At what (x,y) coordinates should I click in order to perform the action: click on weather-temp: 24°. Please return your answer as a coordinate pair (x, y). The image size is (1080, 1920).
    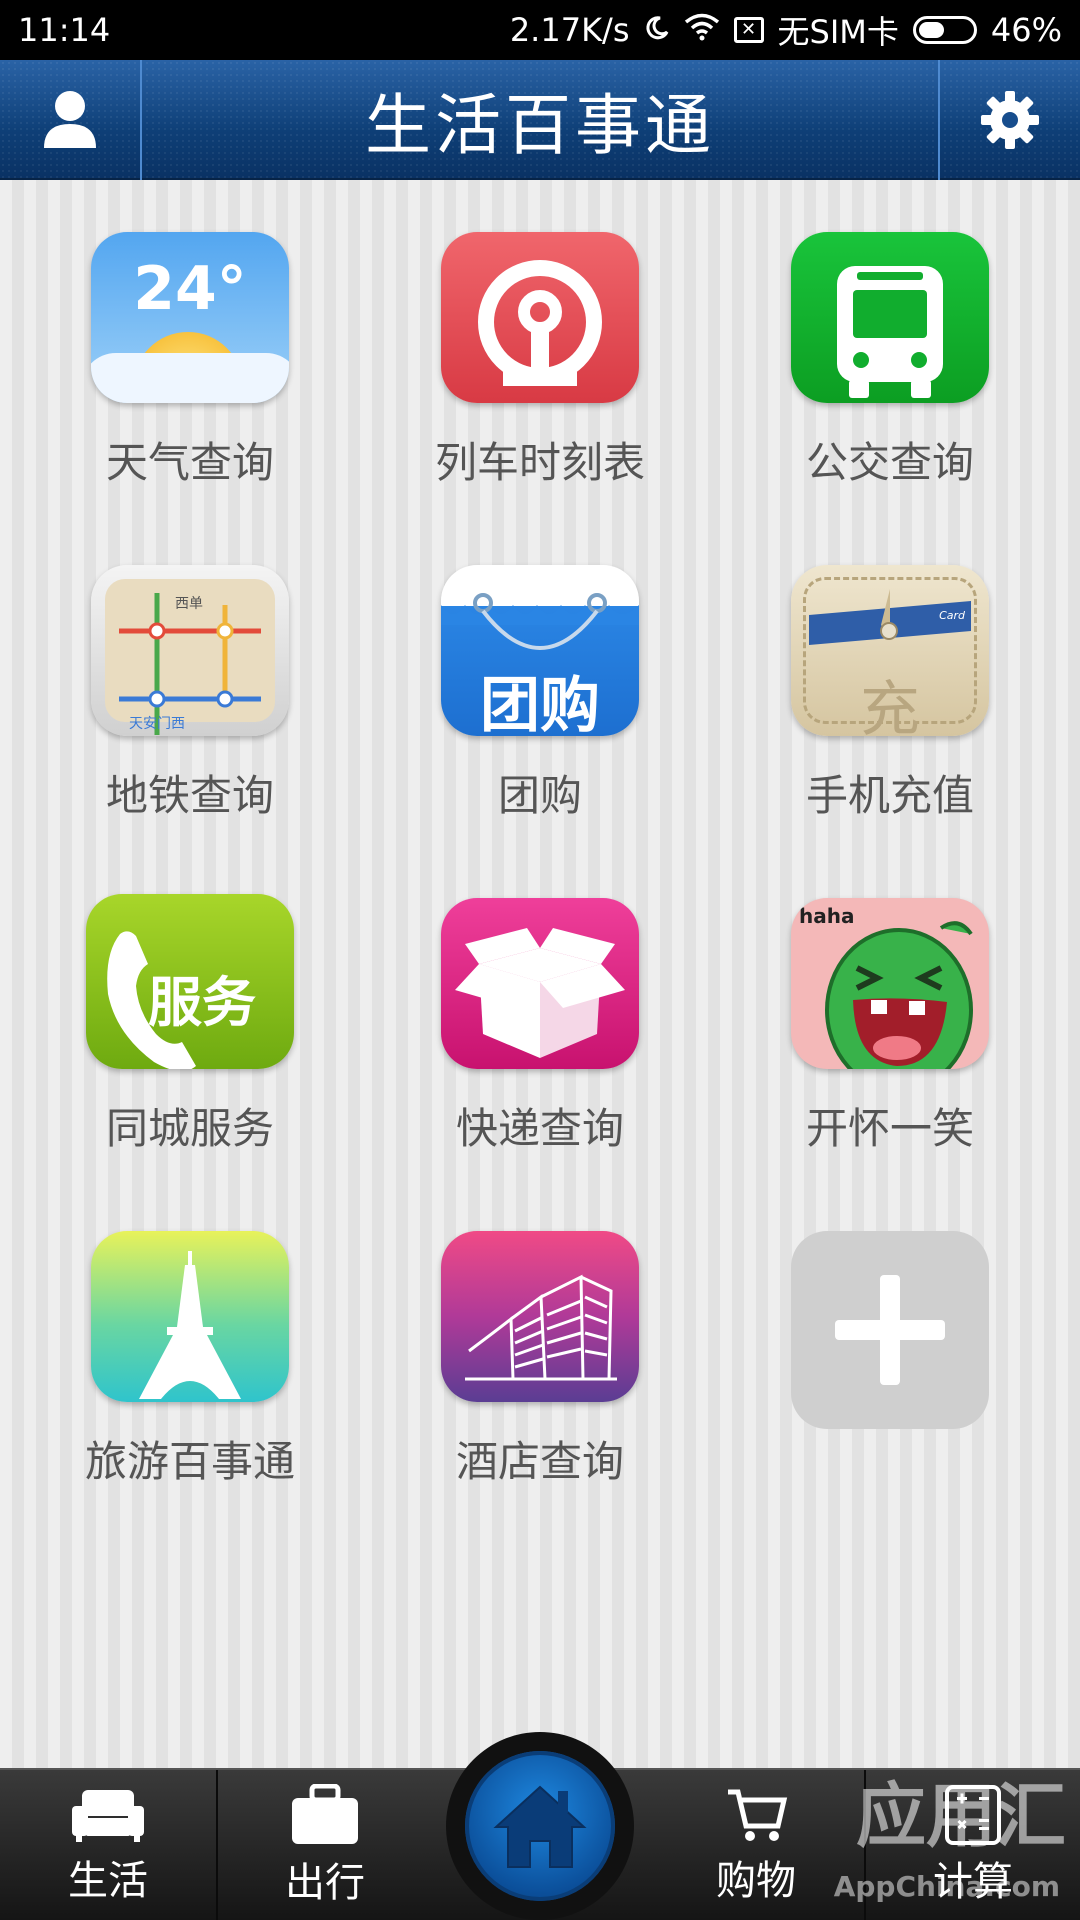
    Looking at the image, I should click on (190, 289).